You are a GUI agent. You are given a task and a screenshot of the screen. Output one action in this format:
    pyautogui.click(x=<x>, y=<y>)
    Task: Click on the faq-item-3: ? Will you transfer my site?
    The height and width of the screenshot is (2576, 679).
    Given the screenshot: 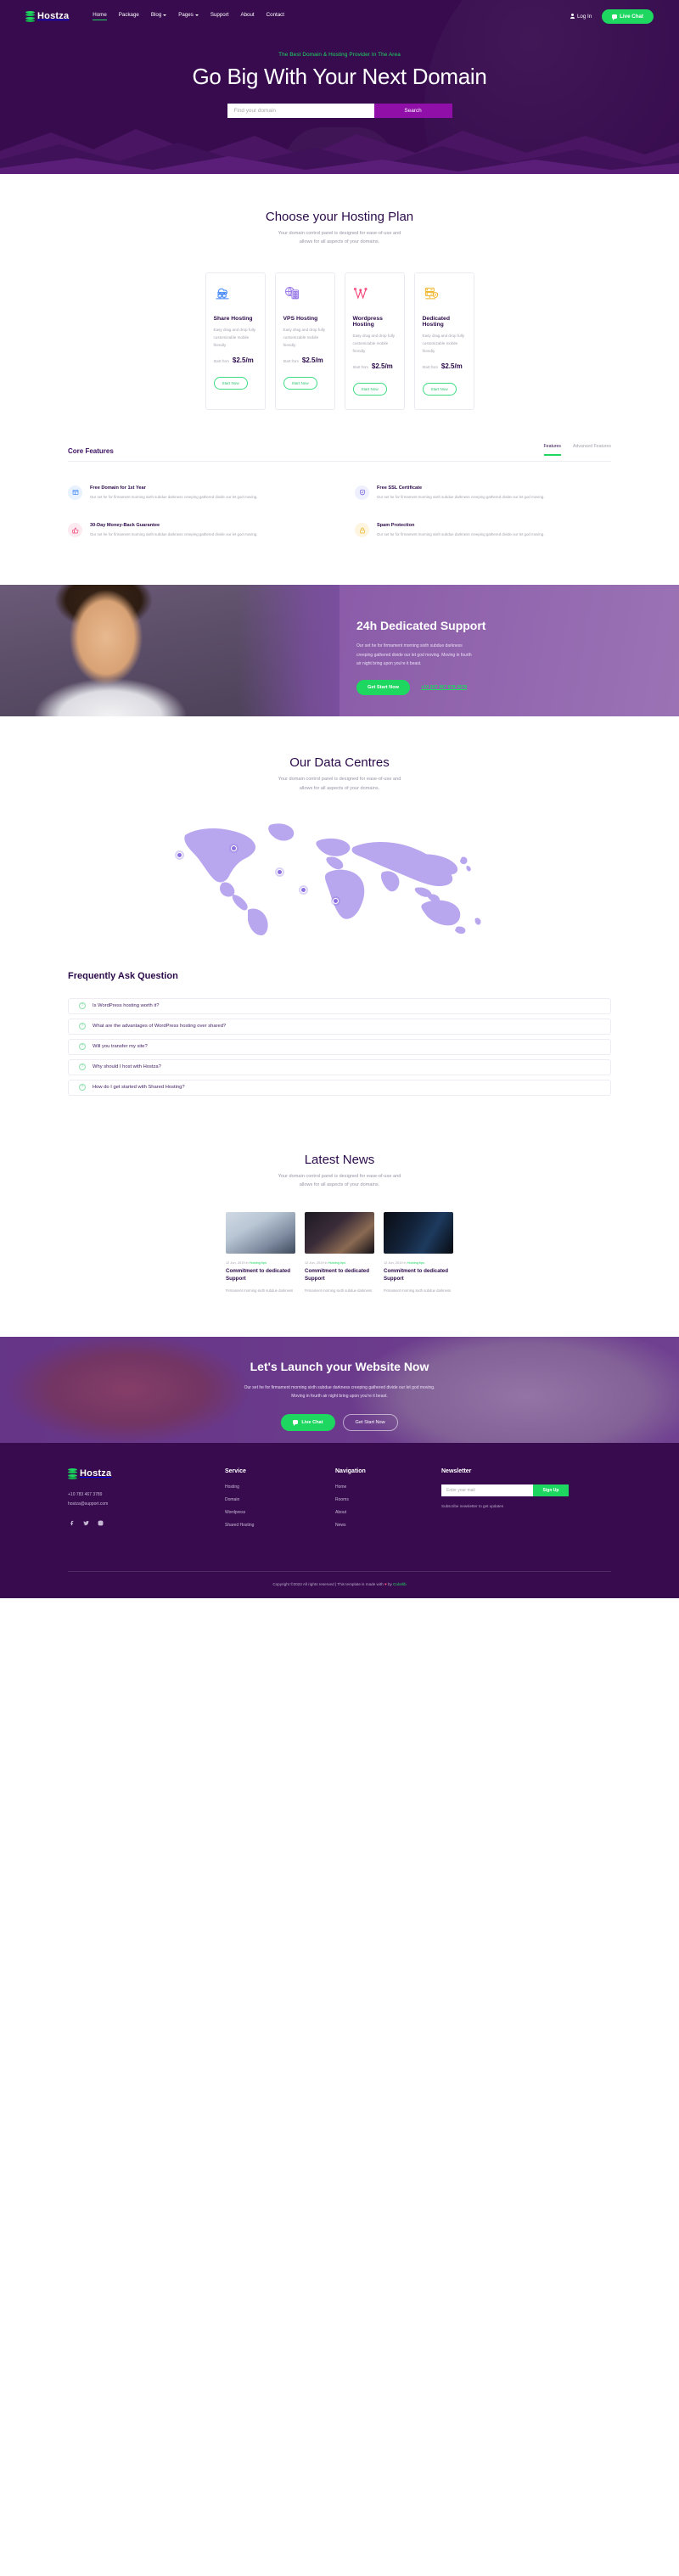 What is the action you would take?
    pyautogui.click(x=339, y=1046)
    